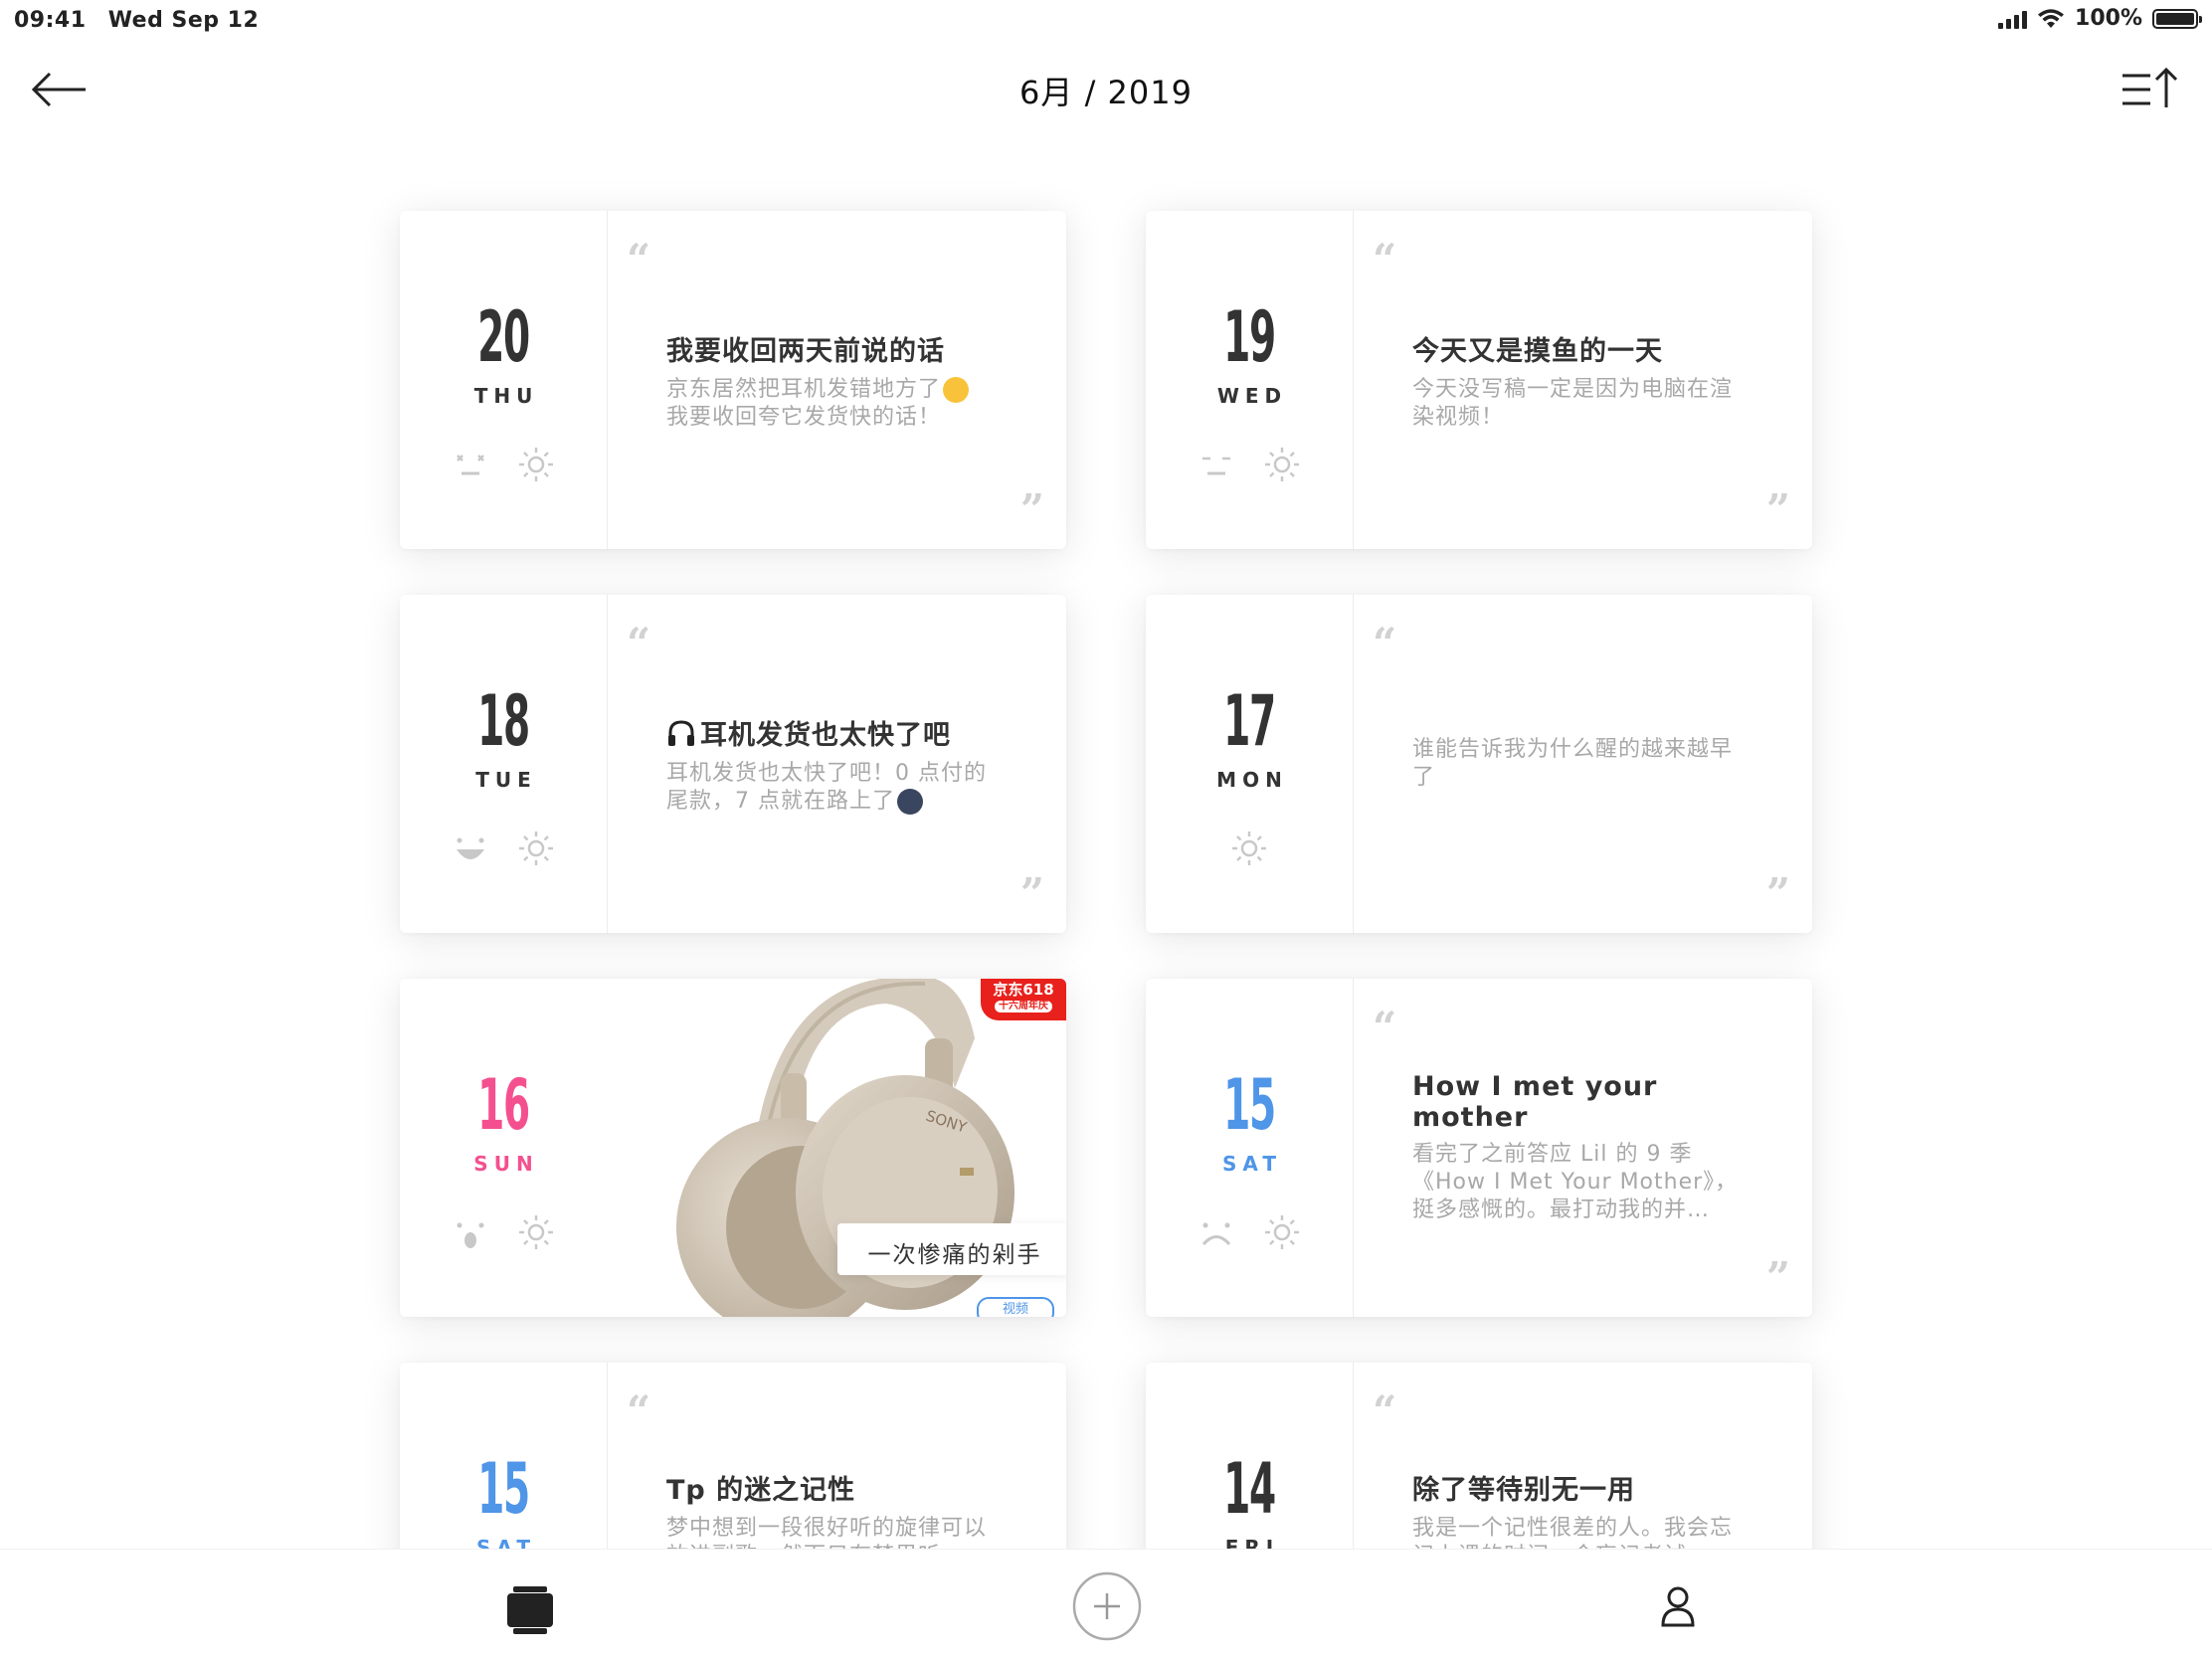 The width and height of the screenshot is (2212, 1659). I want to click on entry-title: How I met your mother, so click(1535, 1102).